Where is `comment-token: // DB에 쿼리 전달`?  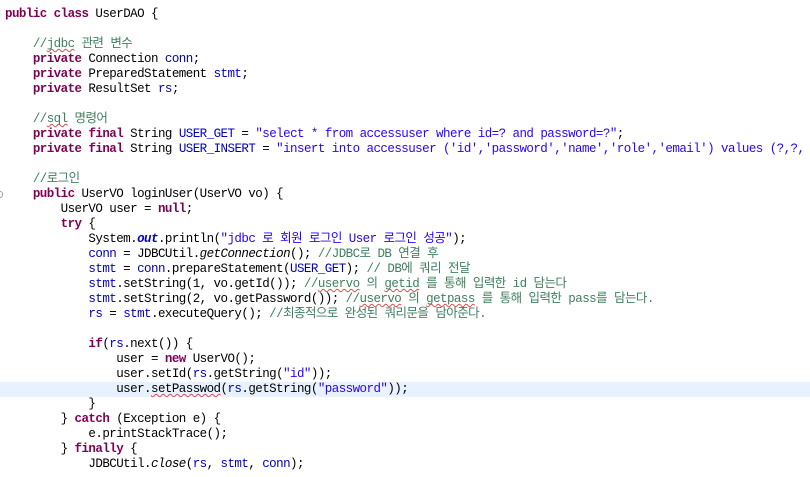 comment-token: // DB에 쿼리 전달 is located at coordinates (419, 269).